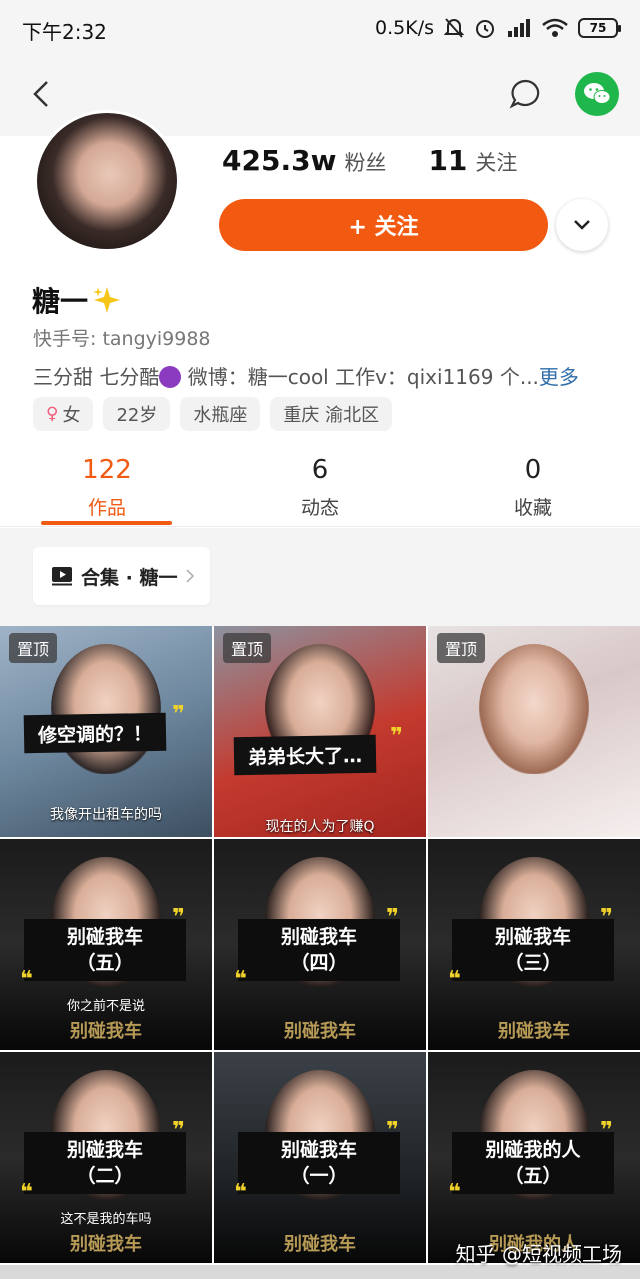  I want to click on profile-stats: 425.3w 粉丝 11 关注, so click(369, 160).